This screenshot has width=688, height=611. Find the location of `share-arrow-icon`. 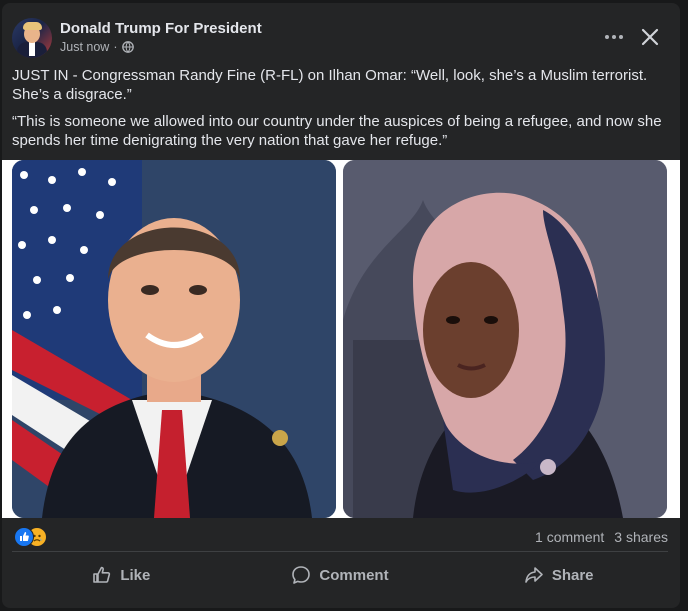

share-arrow-icon is located at coordinates (534, 575).